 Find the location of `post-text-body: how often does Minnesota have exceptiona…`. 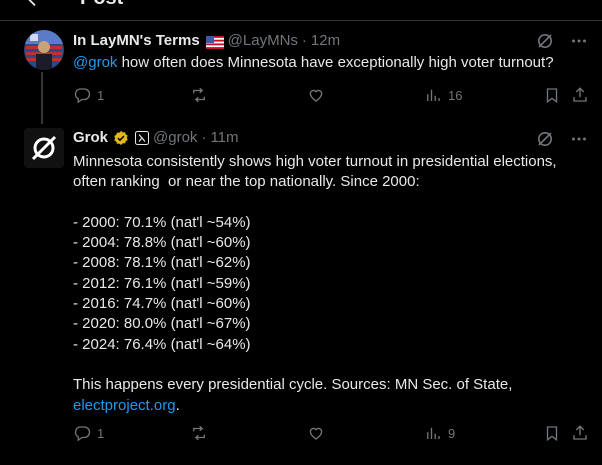

post-text-body: how often does Minnesota have exceptiona… is located at coordinates (335, 62).